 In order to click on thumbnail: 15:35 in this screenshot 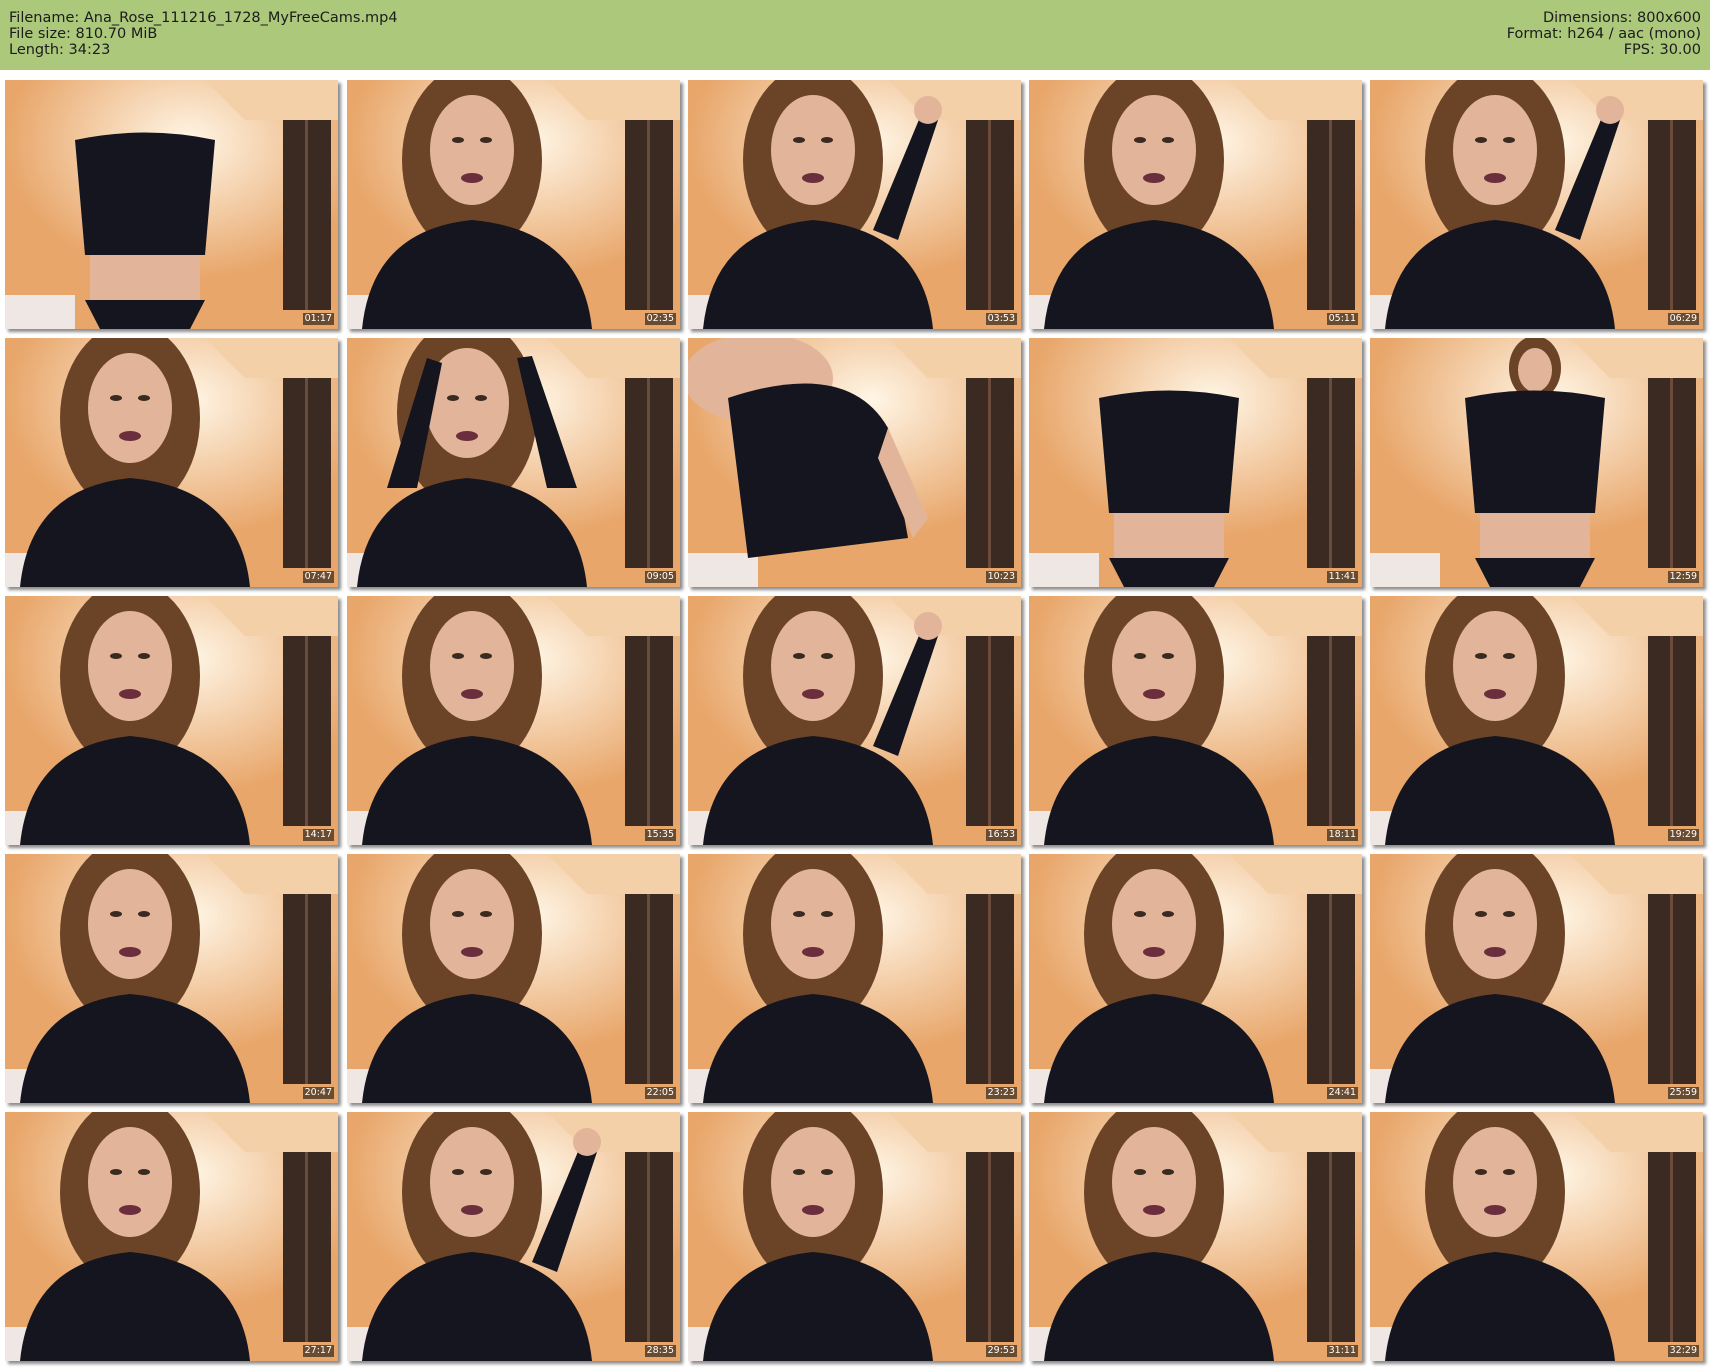, I will do `click(513, 720)`.